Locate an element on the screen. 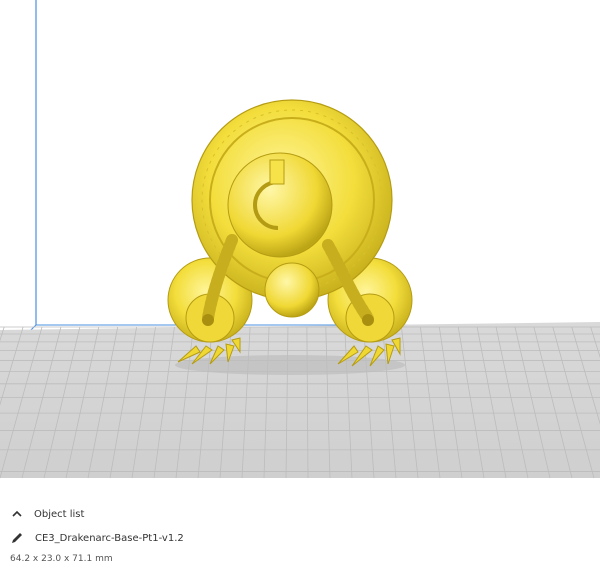 The width and height of the screenshot is (600, 573). left-joint is located at coordinates (208, 320).